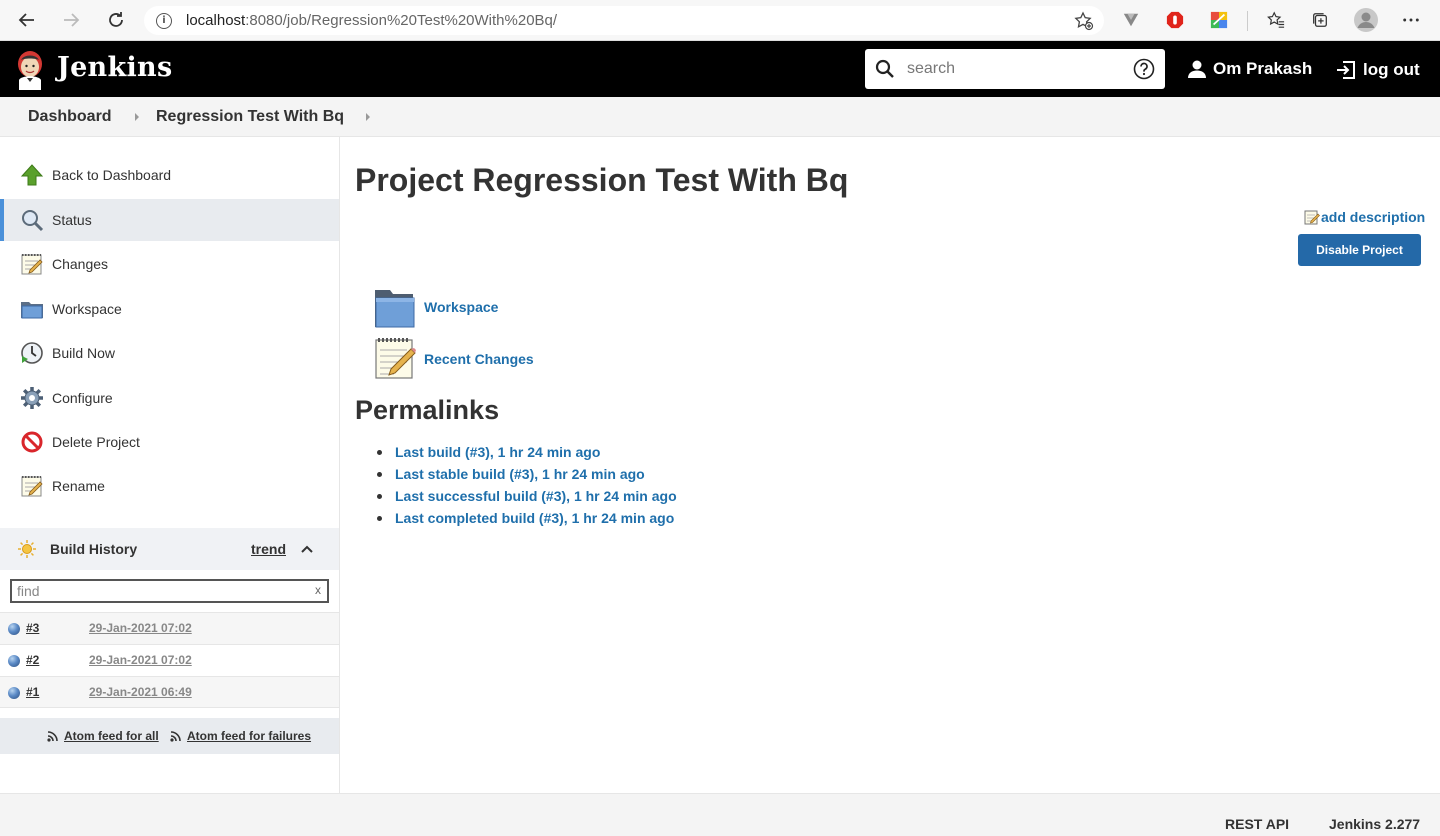 This screenshot has width=1440, height=836. Describe the element at coordinates (164, 20) in the screenshot. I see `info-icon: i` at that location.